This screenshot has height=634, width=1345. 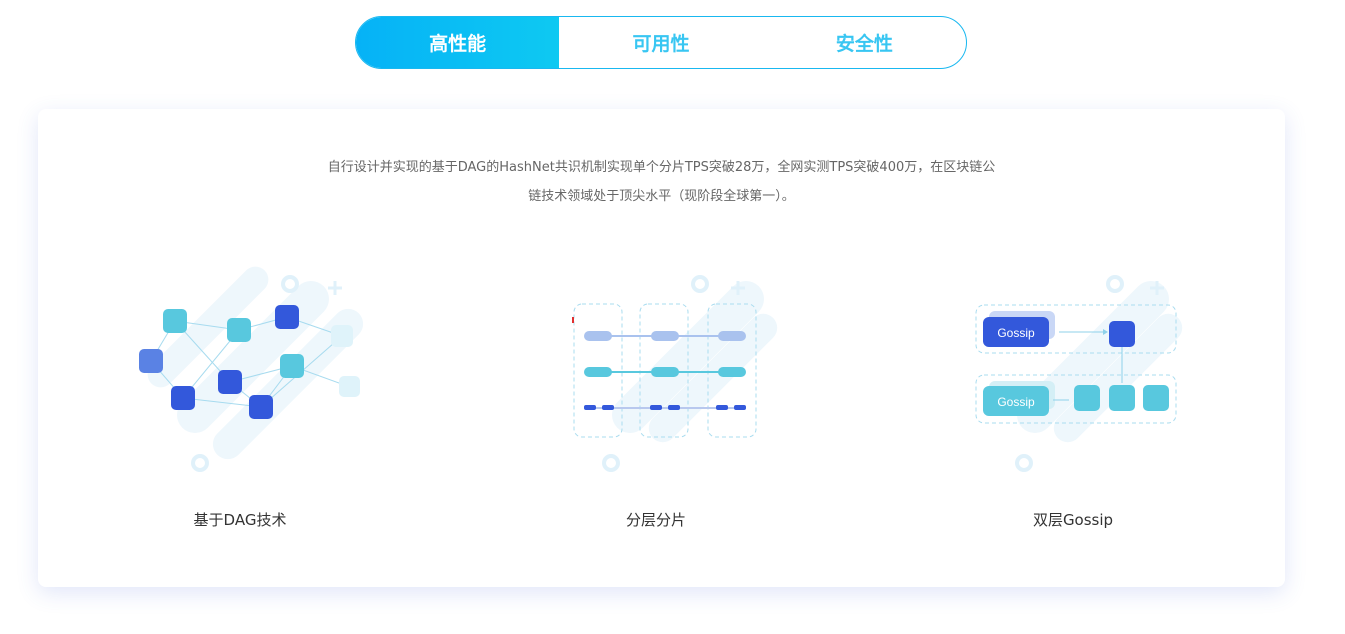 I want to click on tab-availability: 可用性, so click(x=660, y=42).